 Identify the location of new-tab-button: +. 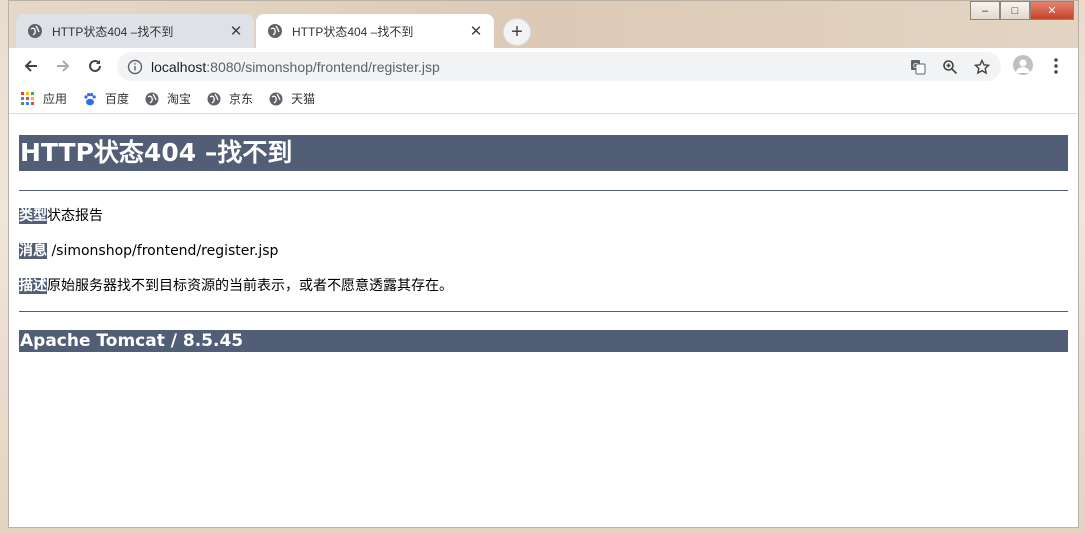
(517, 32).